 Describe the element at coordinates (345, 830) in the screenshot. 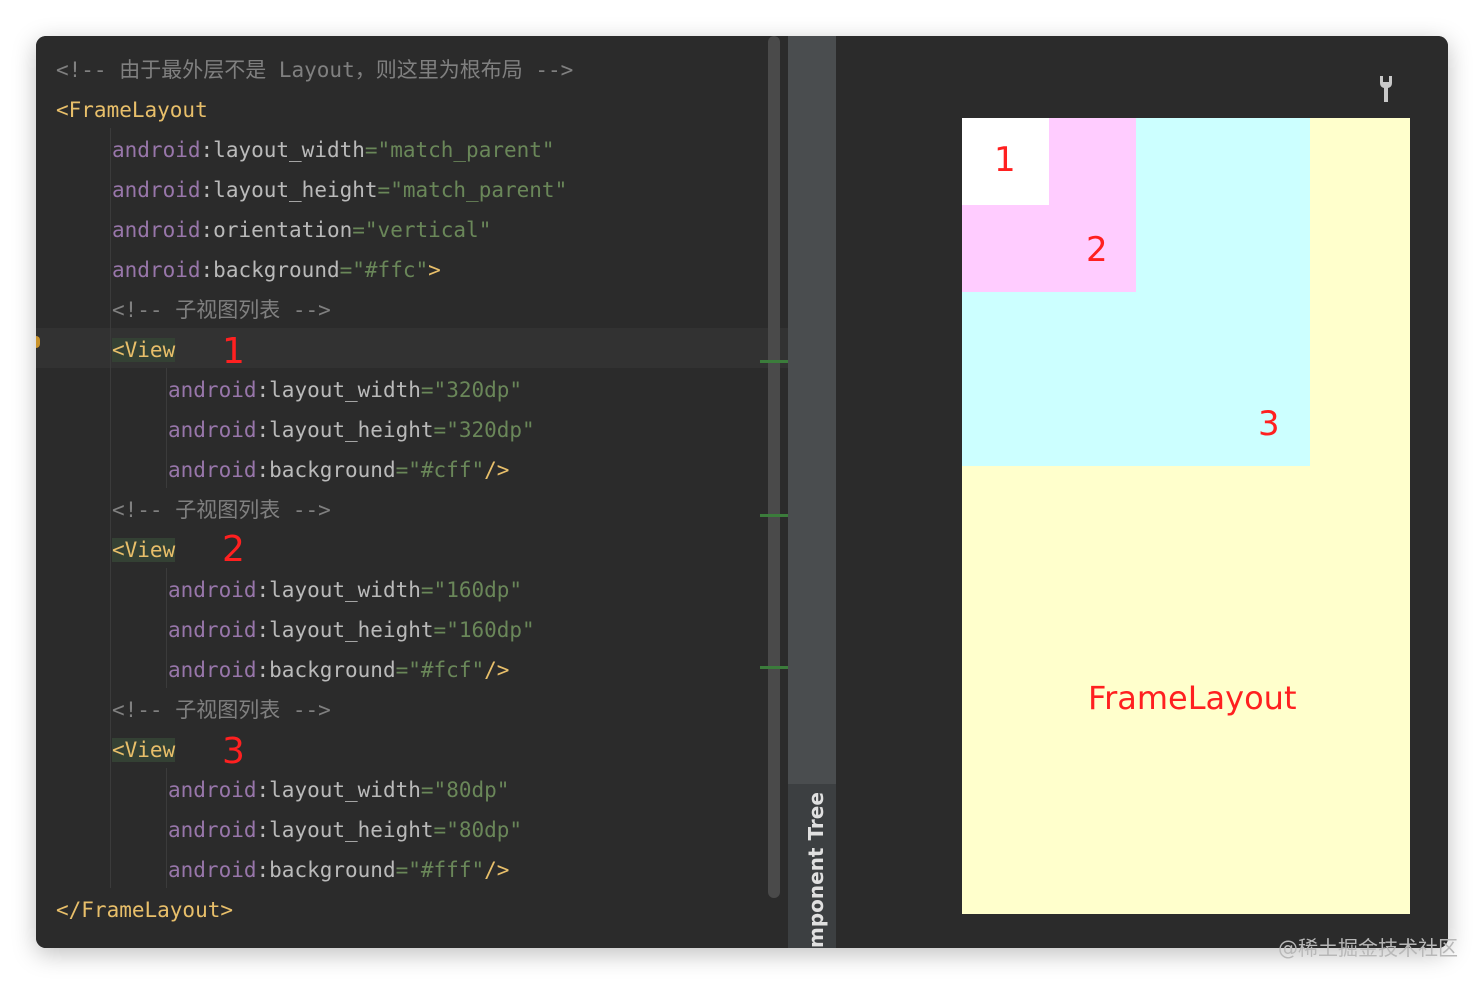

I see `code-attr-line: android:layout_height="80dp"` at that location.